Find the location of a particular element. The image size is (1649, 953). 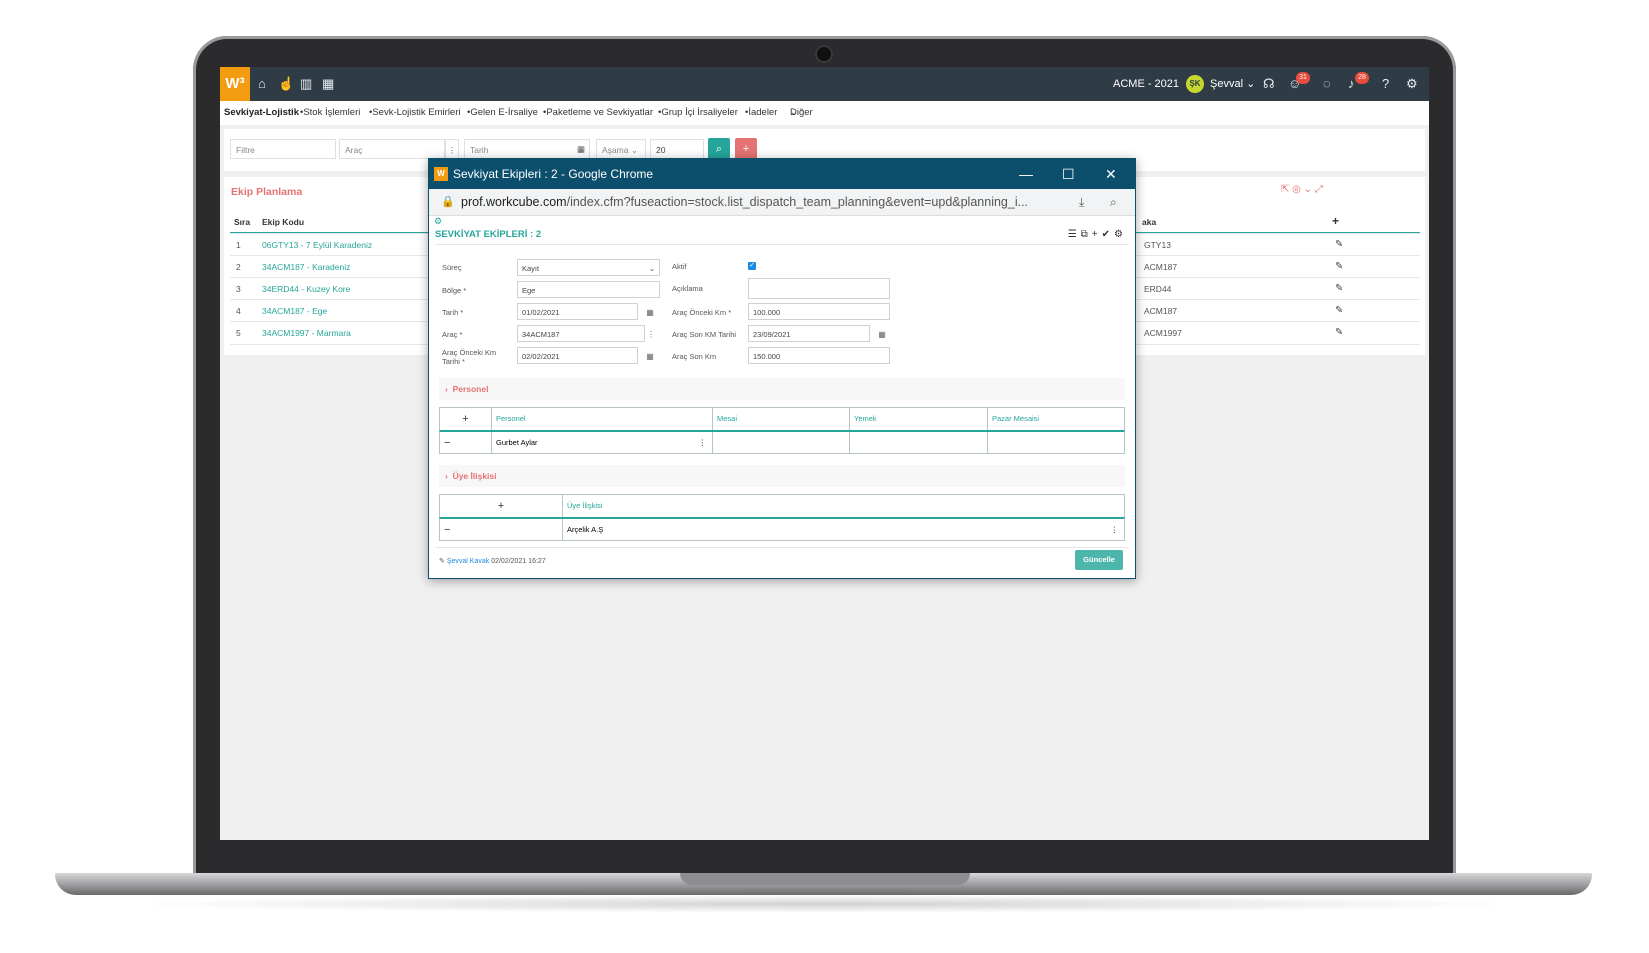

copy-icon: ⧉ is located at coordinates (1084, 234).